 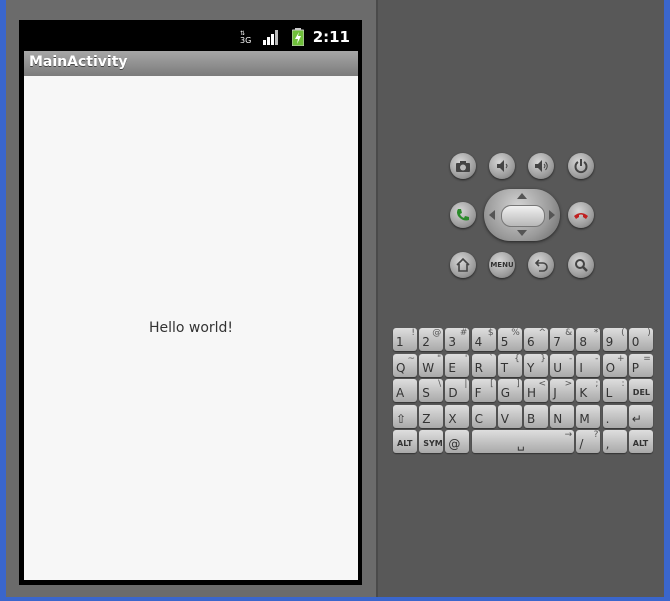 I want to click on activity-title: MainActivity, so click(x=78, y=62).